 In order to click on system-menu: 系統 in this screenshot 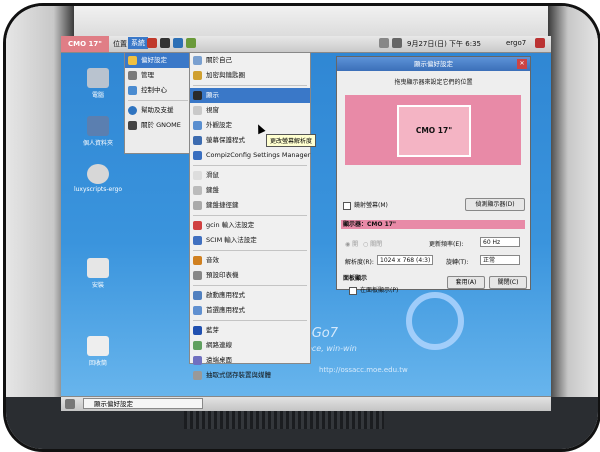, I will do `click(138, 43)`.